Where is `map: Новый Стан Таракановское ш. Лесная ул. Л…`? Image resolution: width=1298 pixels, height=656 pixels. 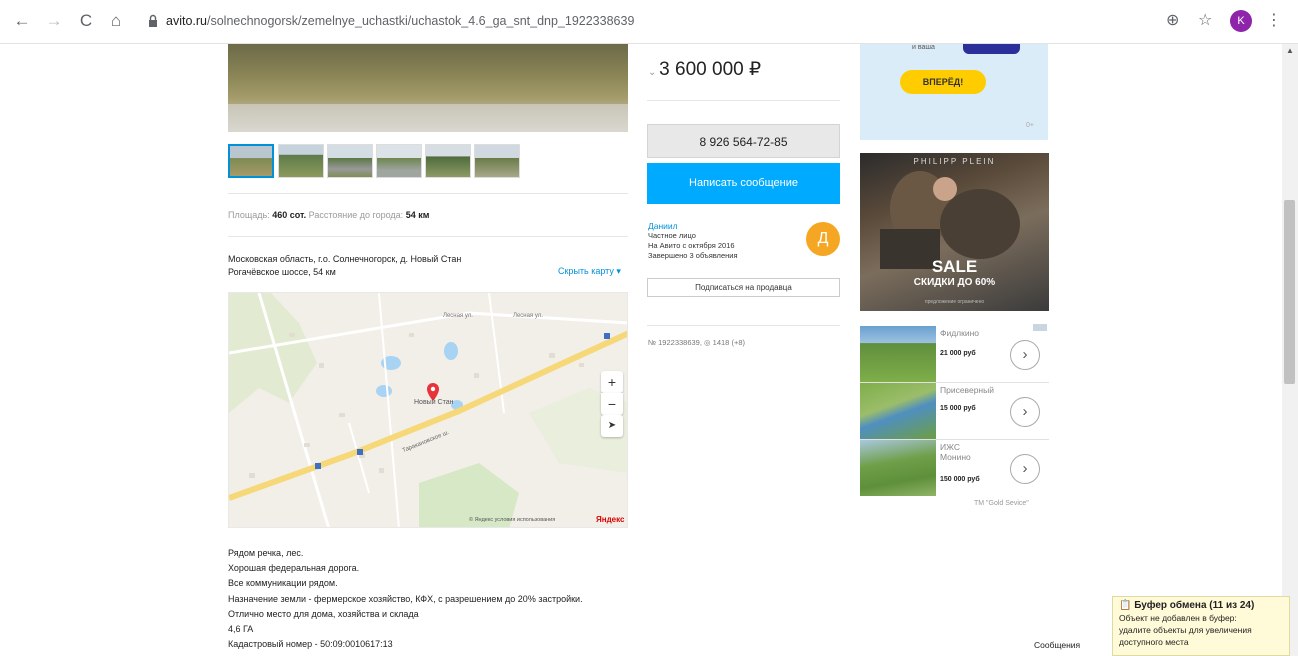 map: Новый Стан Таракановское ш. Лесная ул. Л… is located at coordinates (428, 410).